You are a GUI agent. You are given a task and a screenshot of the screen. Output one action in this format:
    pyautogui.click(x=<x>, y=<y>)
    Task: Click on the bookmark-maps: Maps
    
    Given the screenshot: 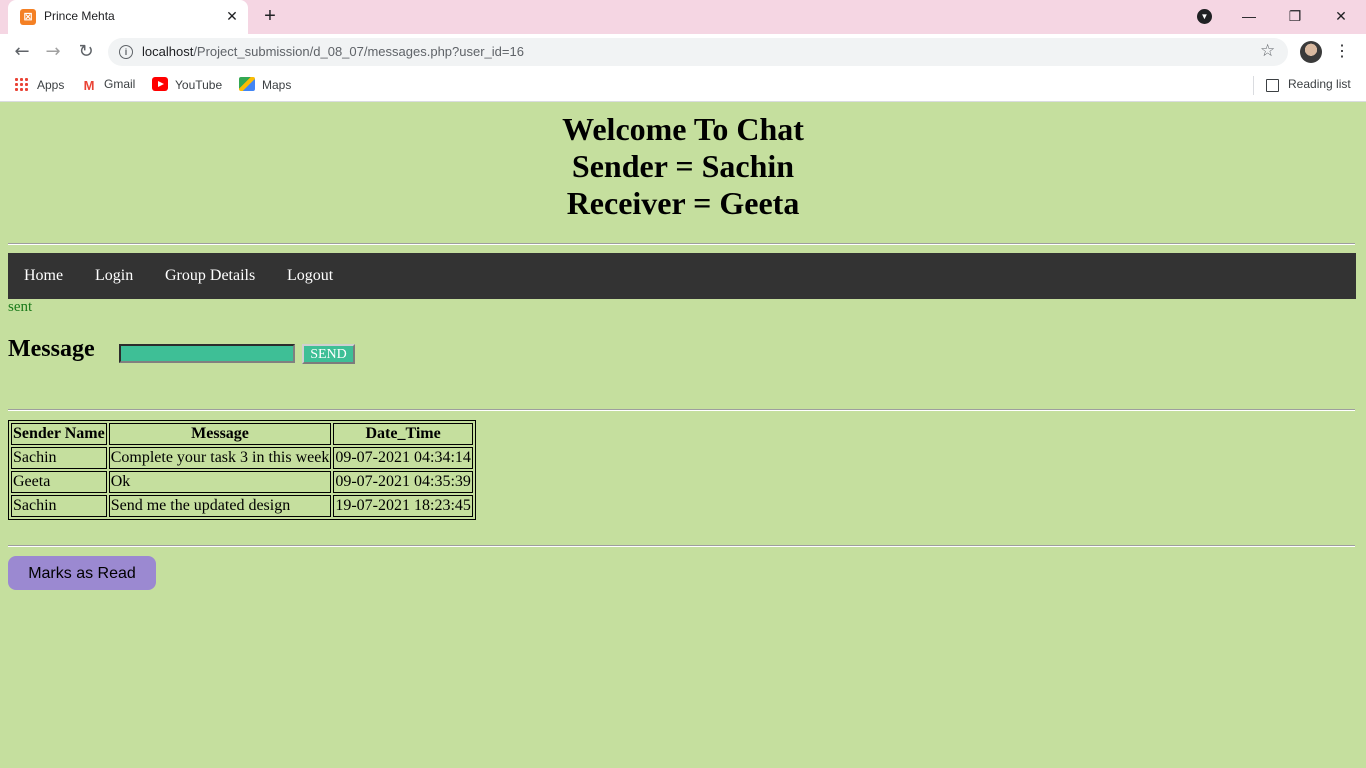 What is the action you would take?
    pyautogui.click(x=265, y=84)
    